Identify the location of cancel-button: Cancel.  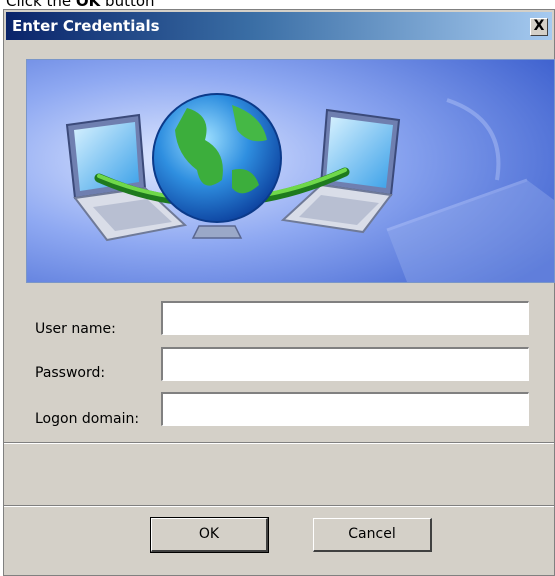
(372, 535).